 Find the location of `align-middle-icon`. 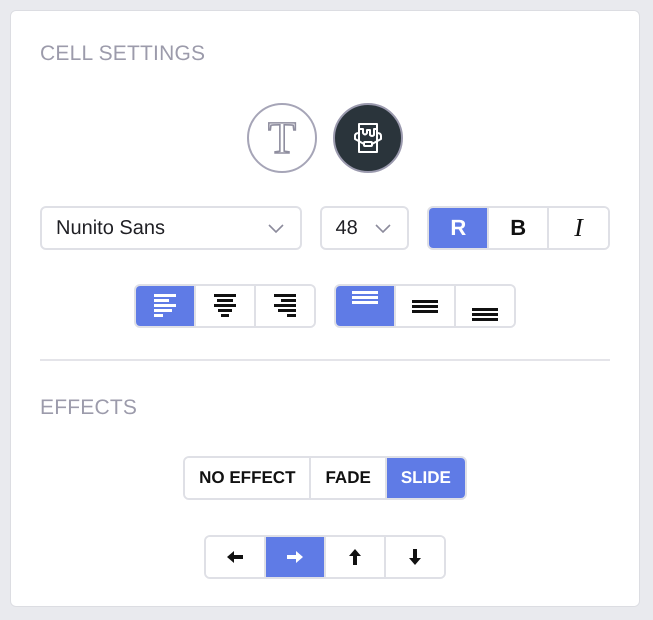

align-middle-icon is located at coordinates (425, 306).